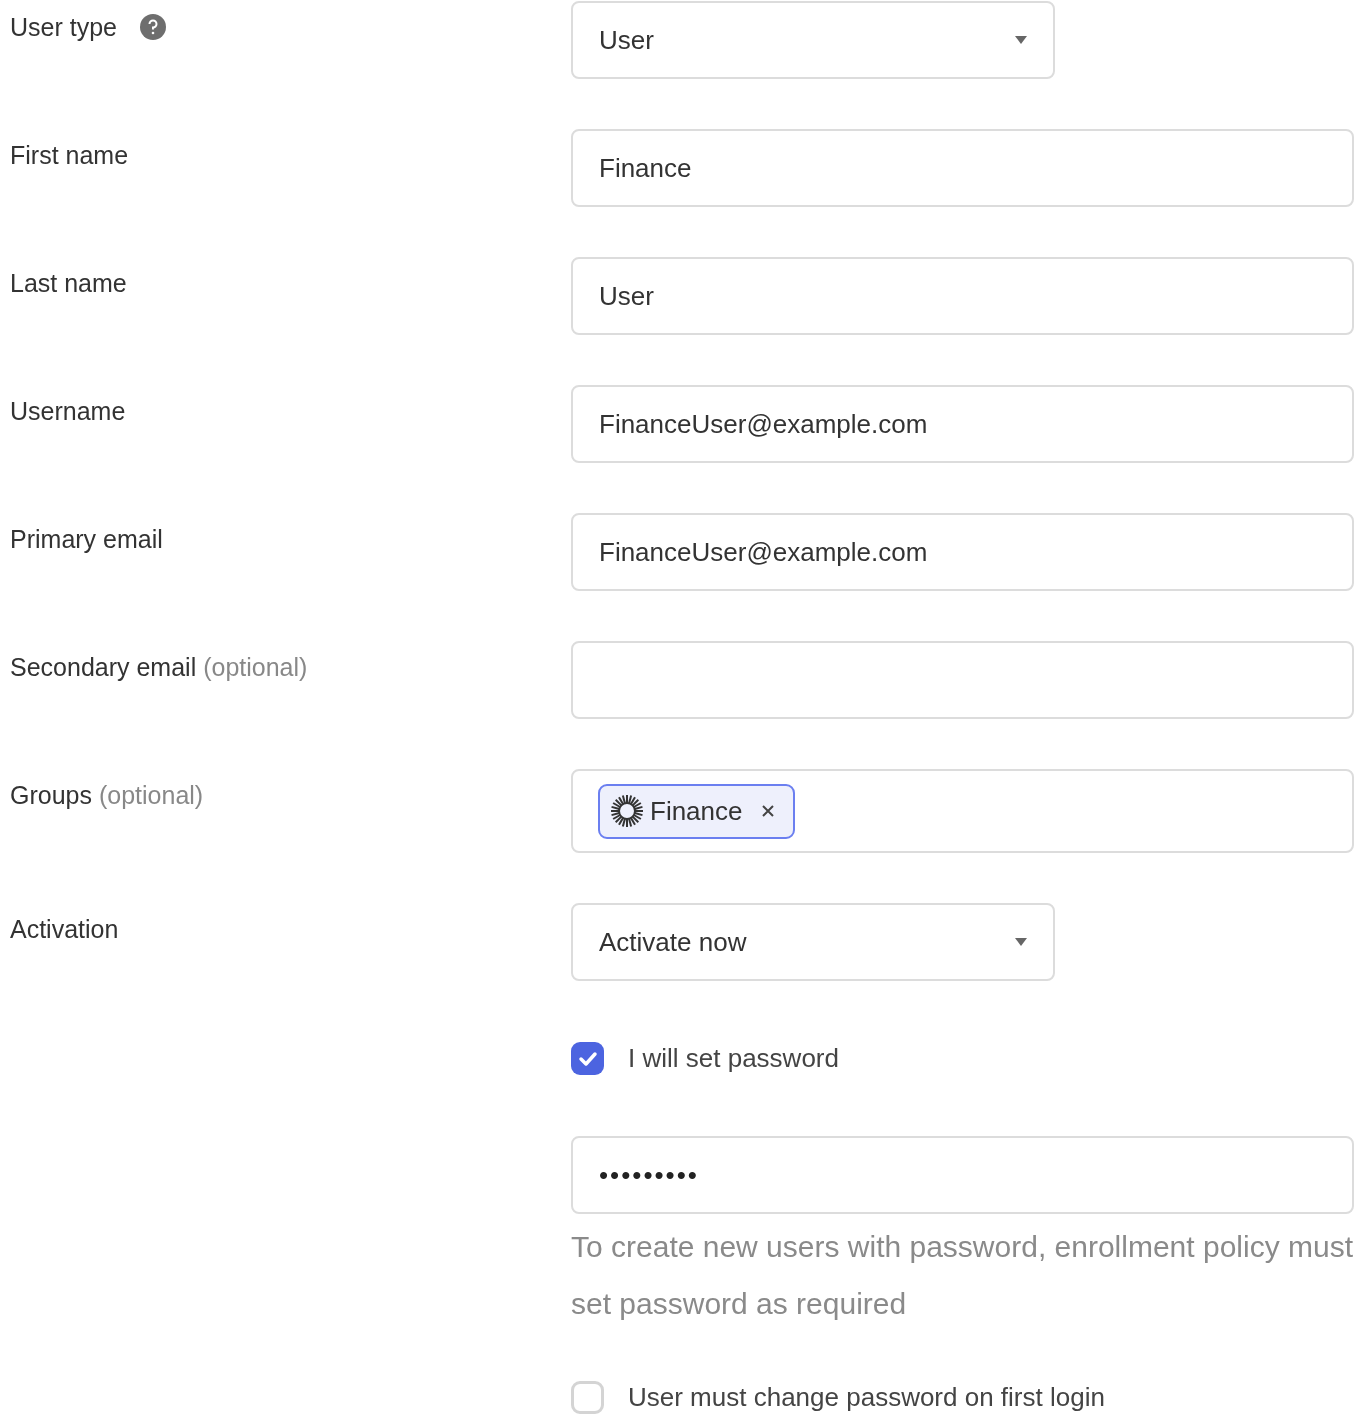 Image resolution: width=1361 pixels, height=1414 pixels. I want to click on checkbox-label: User must change password on first login, so click(866, 1397).